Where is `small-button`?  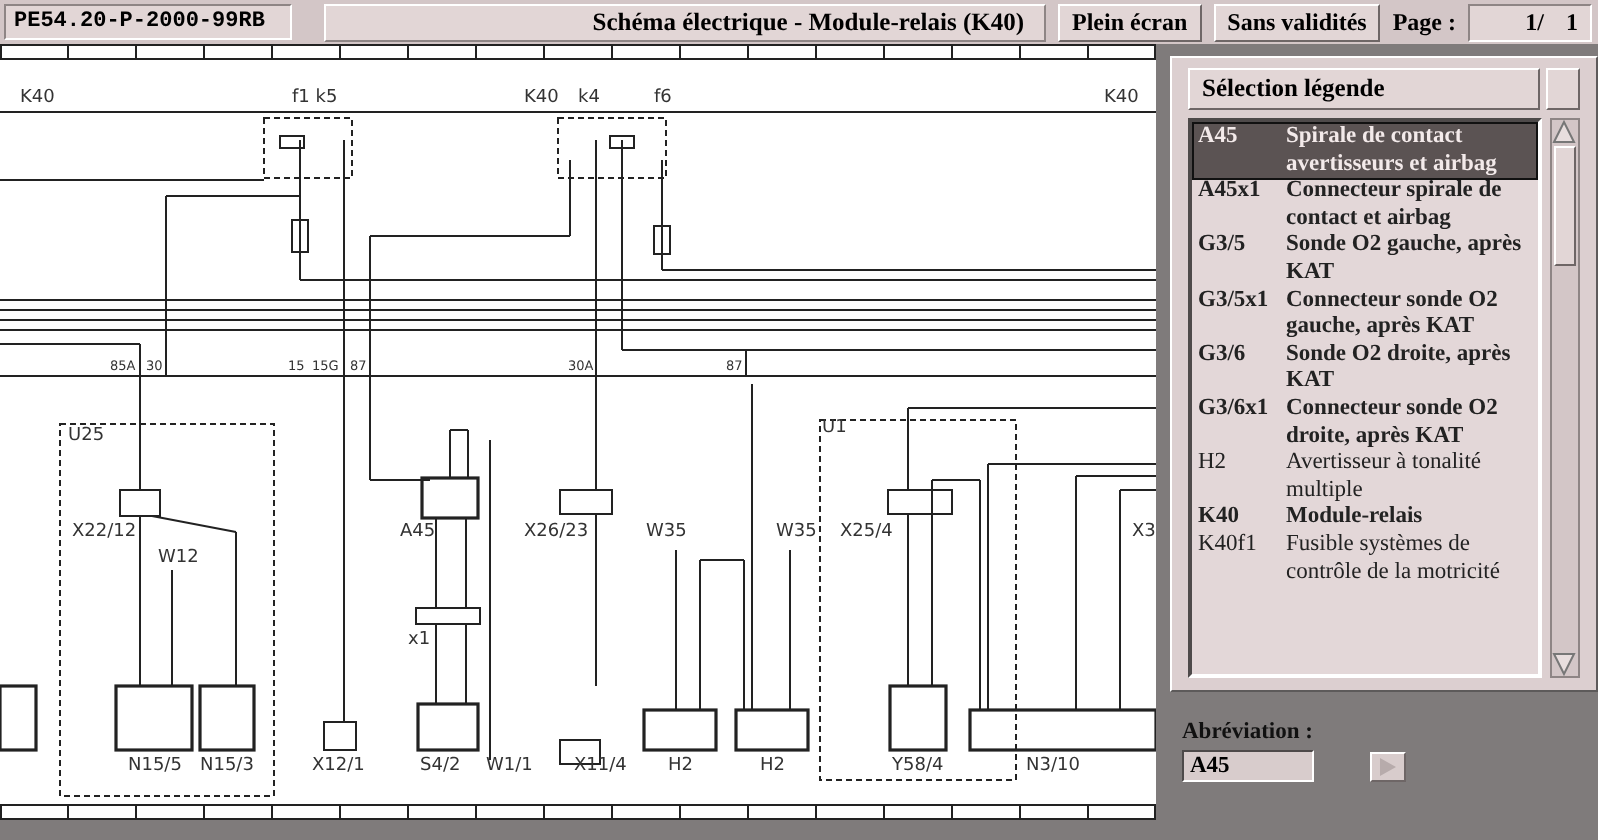
small-button is located at coordinates (1563, 89).